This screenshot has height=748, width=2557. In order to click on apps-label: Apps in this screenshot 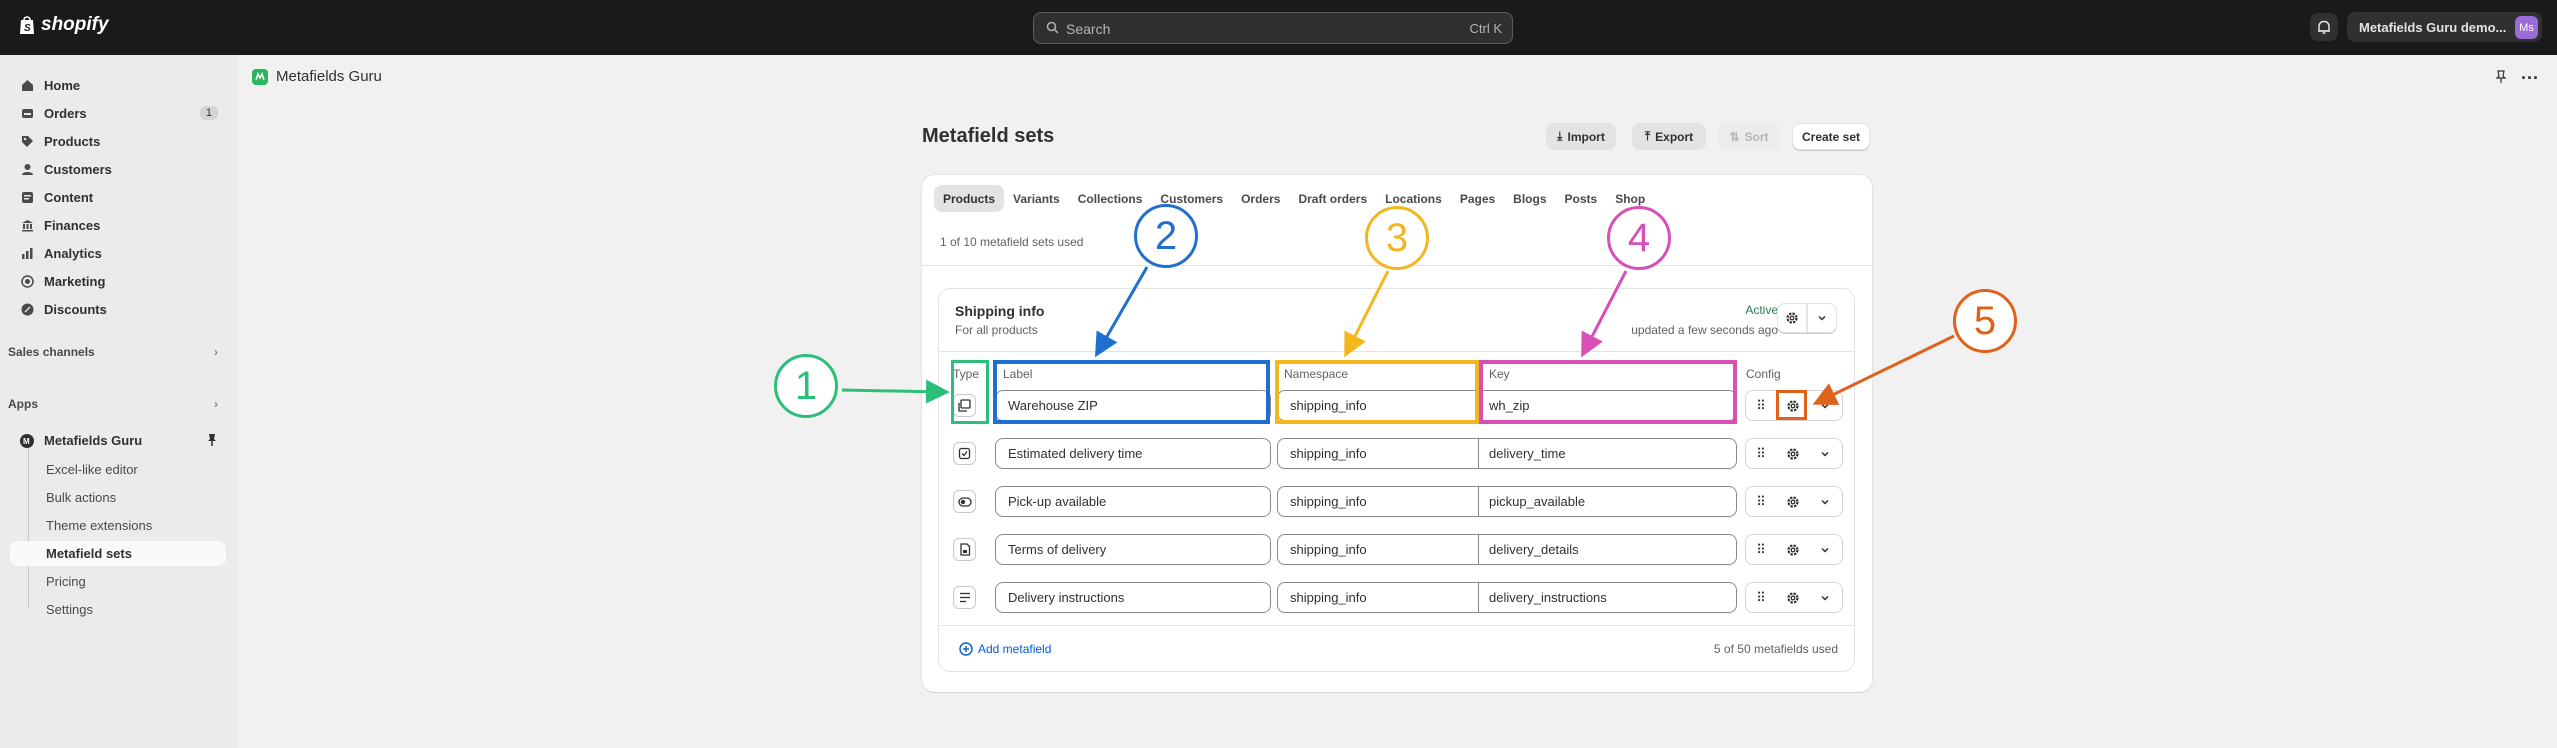, I will do `click(23, 404)`.